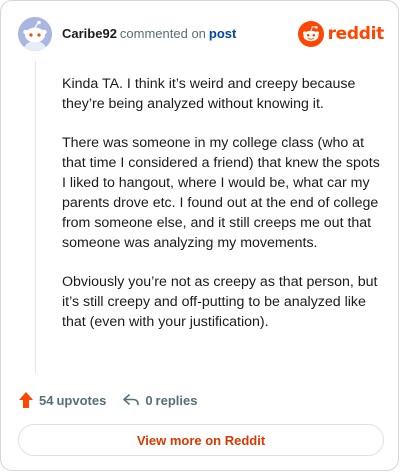  What do you see at coordinates (46, 400) in the screenshot?
I see `upvotes-count: 54` at bounding box center [46, 400].